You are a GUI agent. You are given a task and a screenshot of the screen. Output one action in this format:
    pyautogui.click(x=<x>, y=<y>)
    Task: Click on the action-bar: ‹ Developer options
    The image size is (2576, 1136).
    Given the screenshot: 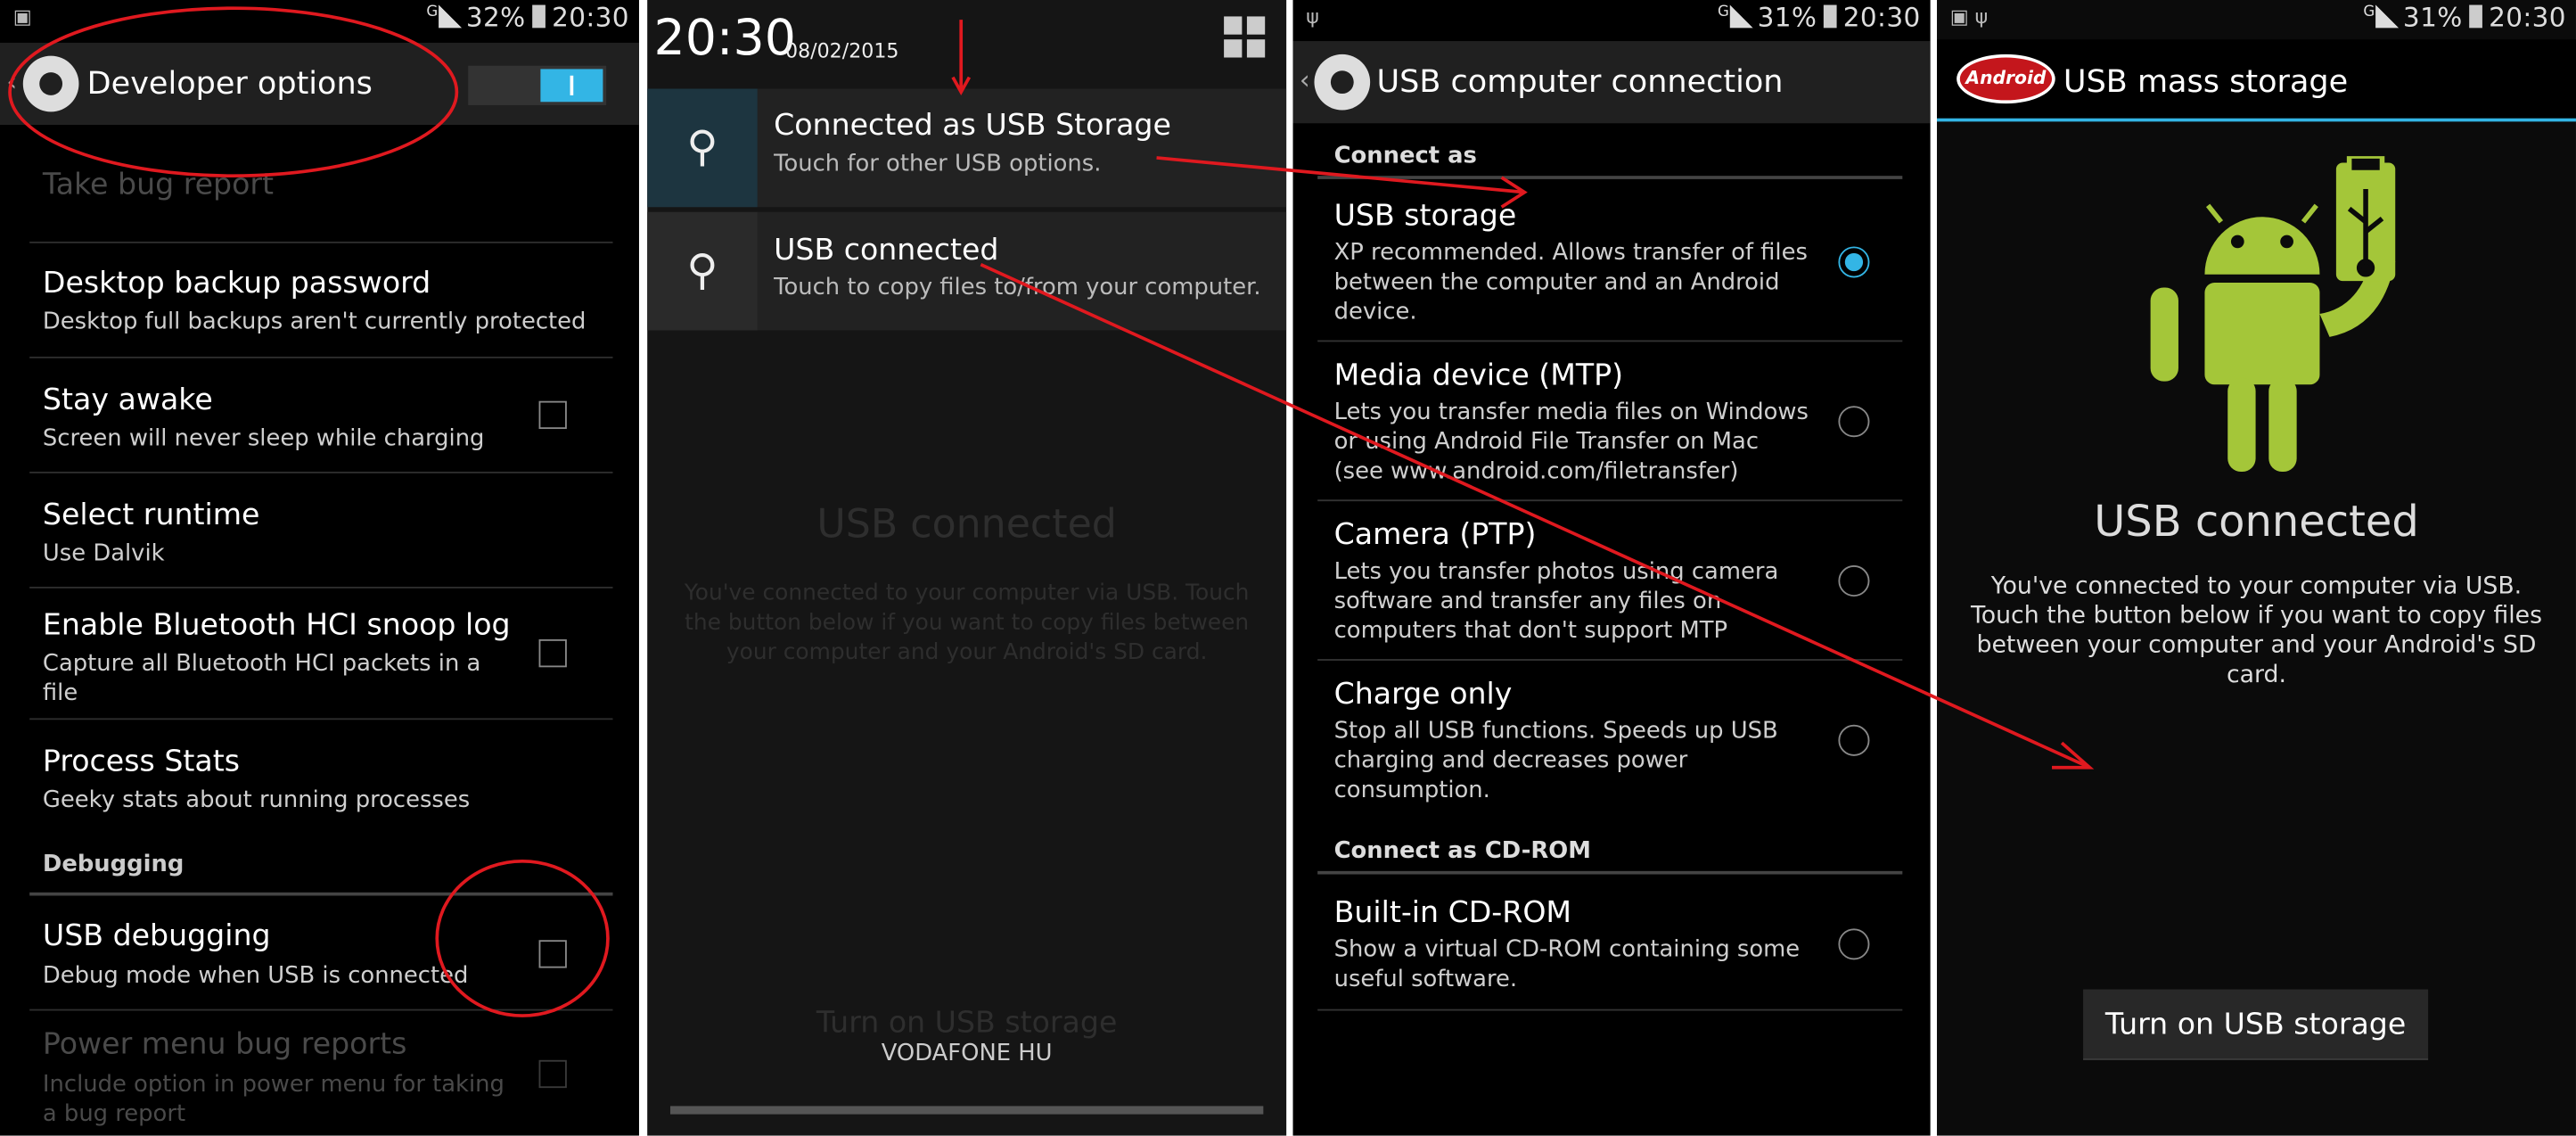 What is the action you would take?
    pyautogui.click(x=319, y=84)
    